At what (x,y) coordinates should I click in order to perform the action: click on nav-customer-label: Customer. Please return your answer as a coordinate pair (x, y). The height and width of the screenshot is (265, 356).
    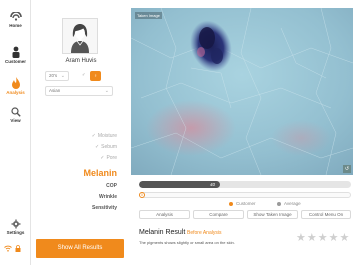
    Looking at the image, I should click on (15, 61).